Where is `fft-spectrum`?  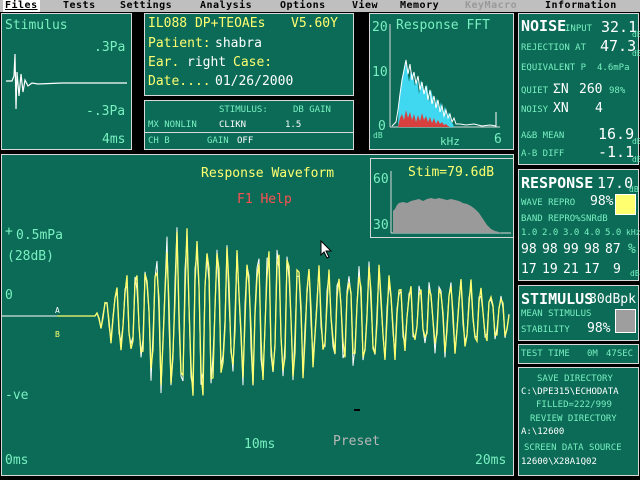 fft-spectrum is located at coordinates (444, 76).